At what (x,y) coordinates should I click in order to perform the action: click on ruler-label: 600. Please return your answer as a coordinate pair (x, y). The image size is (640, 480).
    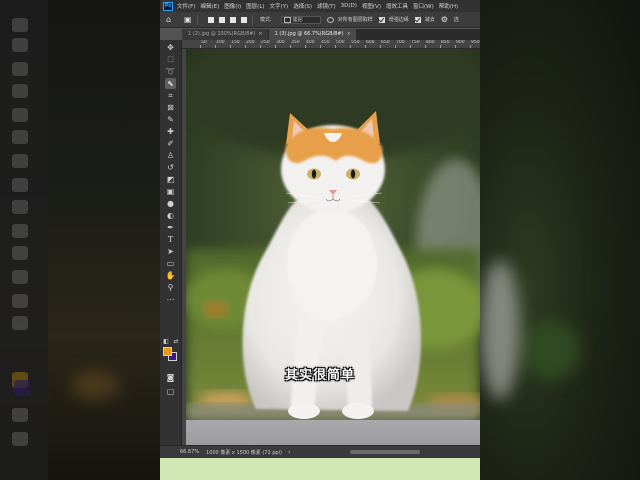
    Looking at the image, I should click on (370, 42).